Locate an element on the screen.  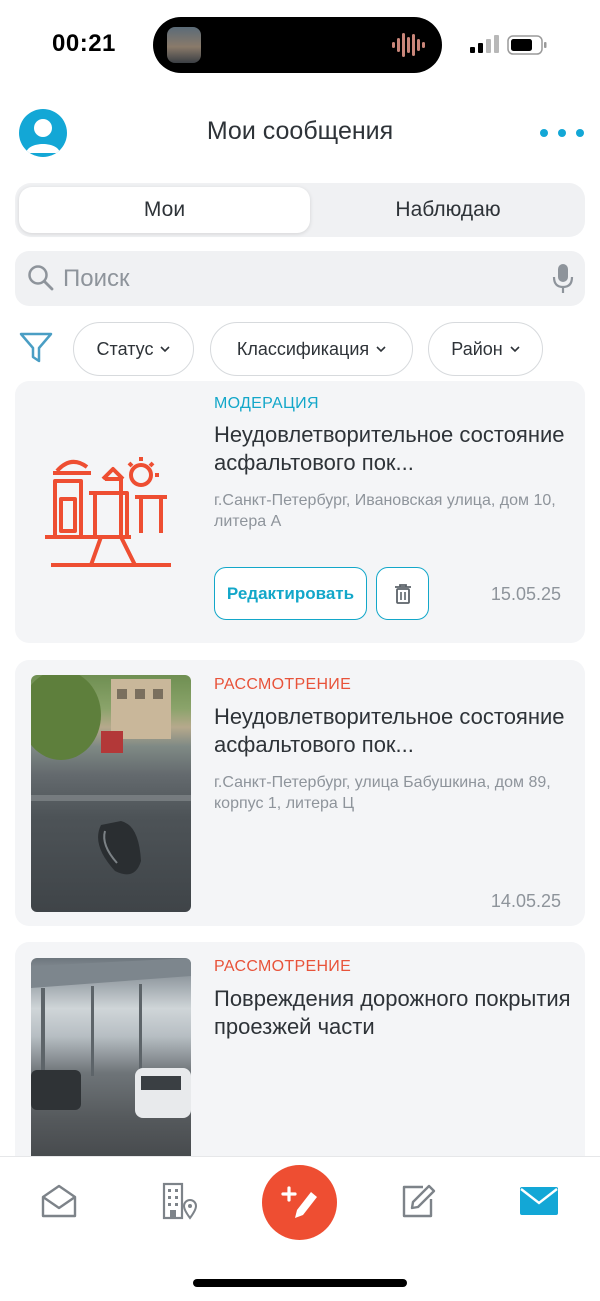
plus-pencil-icon is located at coordinates (298, 1201).